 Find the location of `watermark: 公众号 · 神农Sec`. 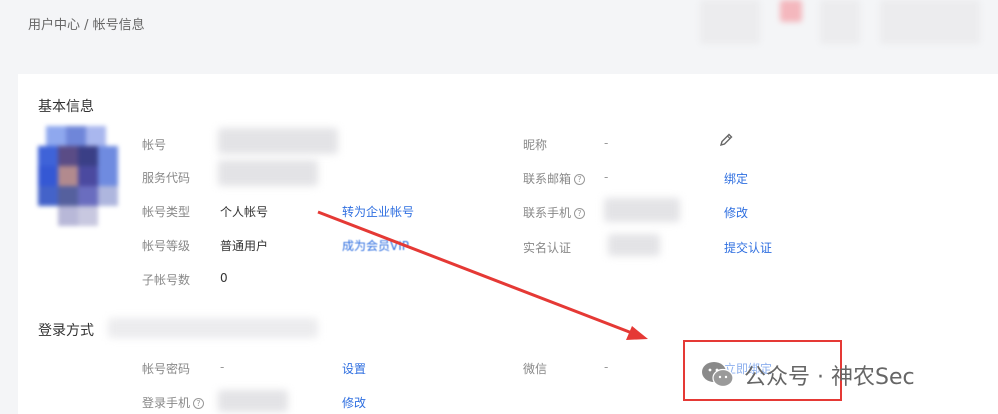

watermark: 公众号 · 神农Sec is located at coordinates (807, 375).